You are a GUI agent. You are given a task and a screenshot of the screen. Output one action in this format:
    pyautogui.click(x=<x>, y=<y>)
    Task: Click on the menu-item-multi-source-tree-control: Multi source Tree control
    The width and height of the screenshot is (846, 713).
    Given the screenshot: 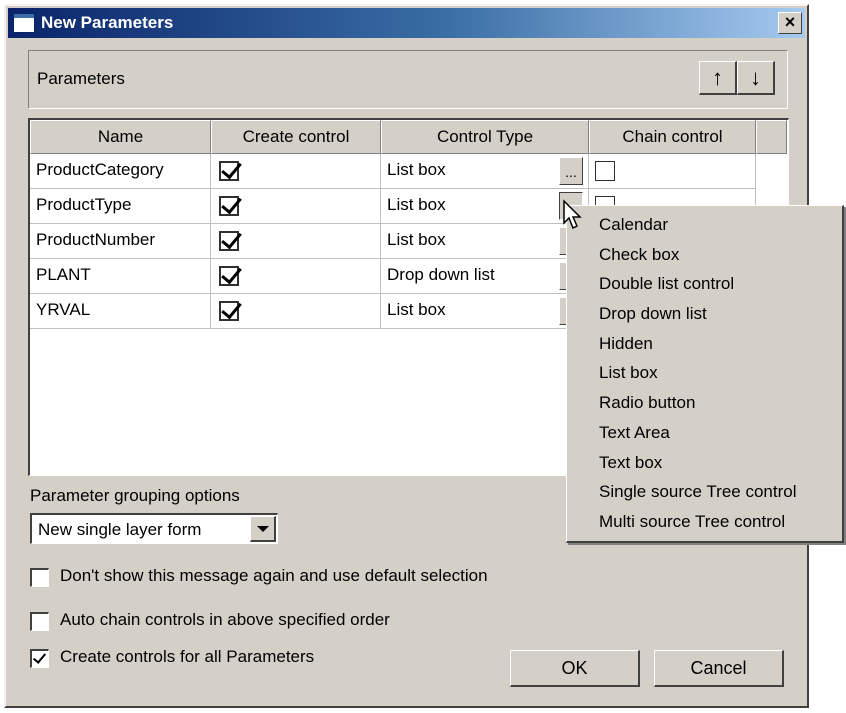 What is the action you would take?
    pyautogui.click(x=704, y=522)
    